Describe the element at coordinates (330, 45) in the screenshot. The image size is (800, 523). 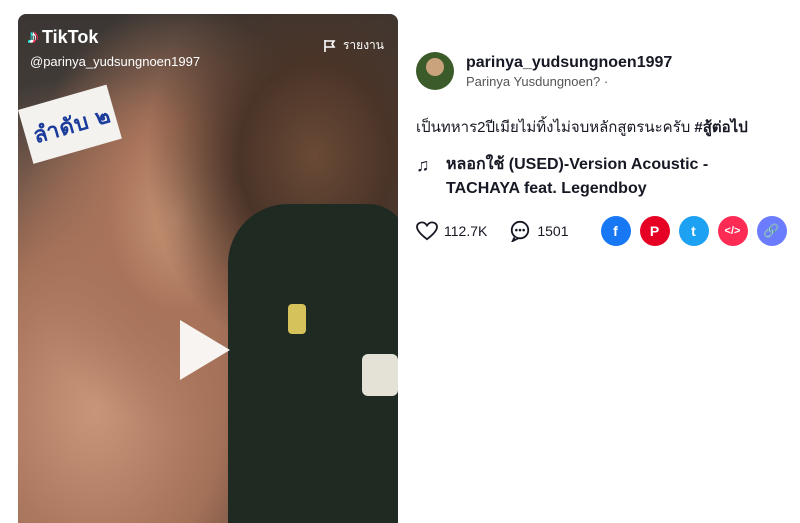
I see `flag-icon` at that location.